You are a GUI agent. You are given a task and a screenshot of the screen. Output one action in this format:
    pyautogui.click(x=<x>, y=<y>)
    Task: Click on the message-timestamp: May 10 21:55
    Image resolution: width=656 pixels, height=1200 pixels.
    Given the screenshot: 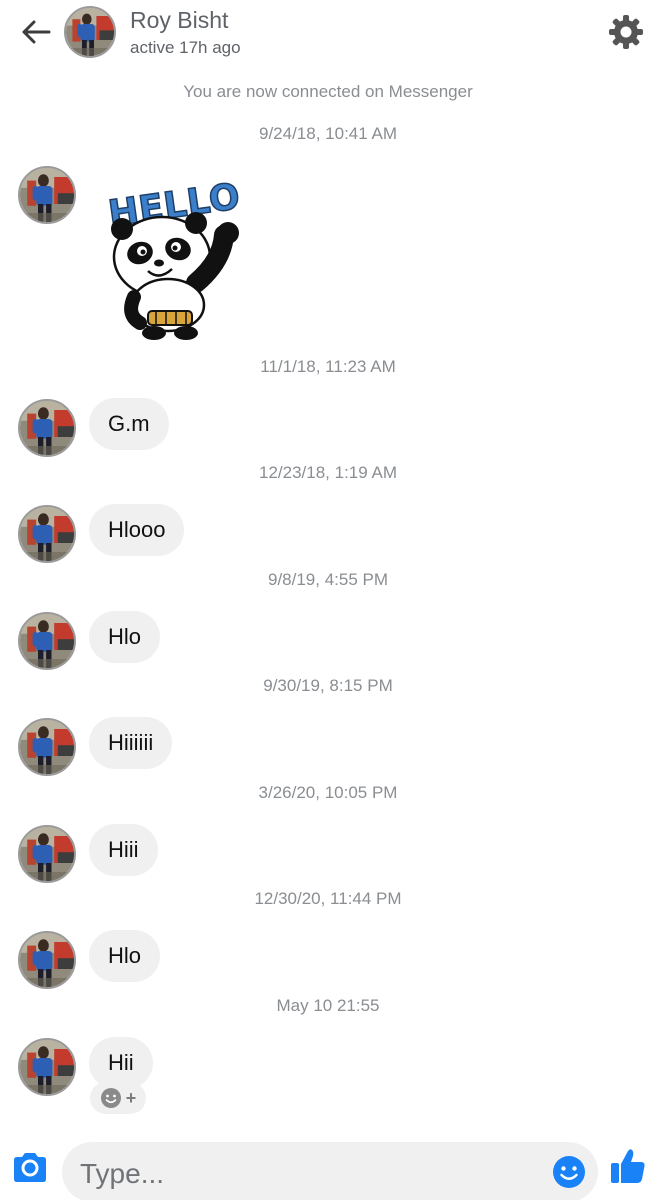 What is the action you would take?
    pyautogui.click(x=328, y=1005)
    